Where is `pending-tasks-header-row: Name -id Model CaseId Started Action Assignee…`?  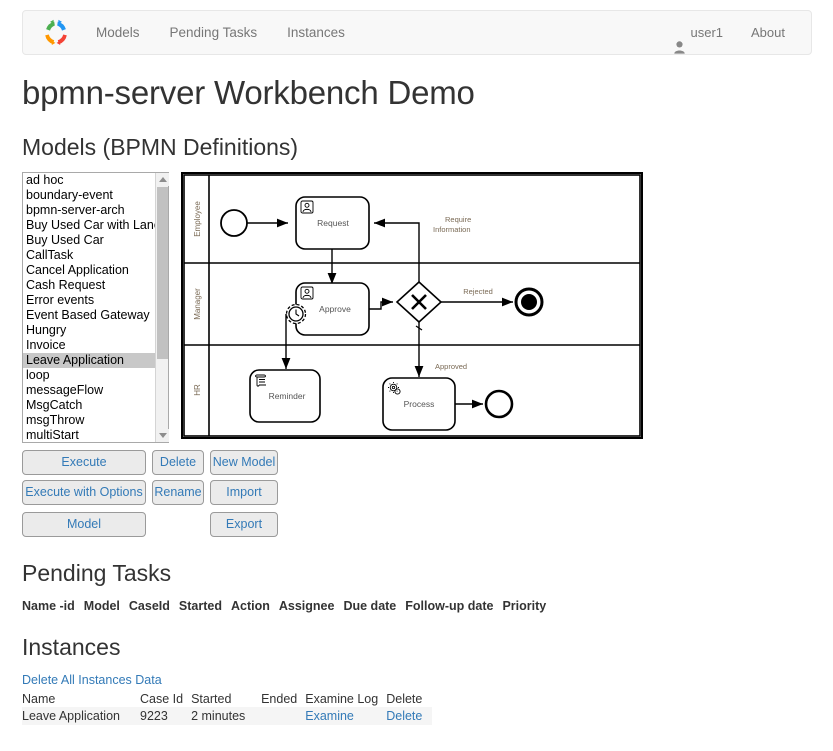
pending-tasks-header-row: Name -id Model CaseId Started Action Assignee… is located at coordinates (284, 606).